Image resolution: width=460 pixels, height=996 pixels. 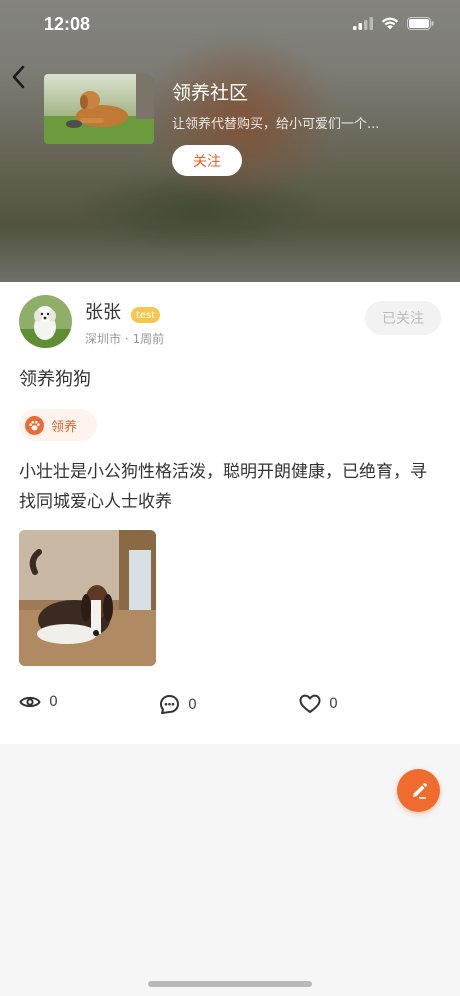 I want to click on cellular-signal-icon, so click(x=363, y=23).